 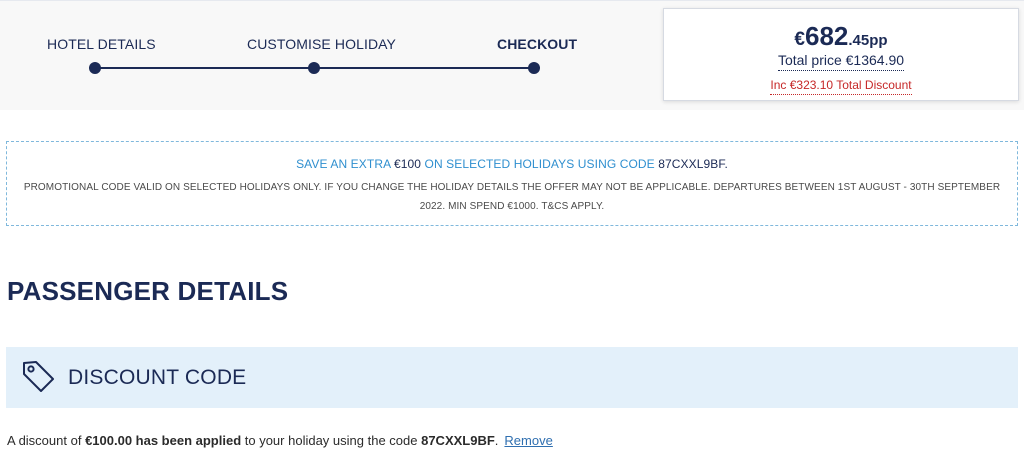 I want to click on remove-discount-link: Remove, so click(x=528, y=440).